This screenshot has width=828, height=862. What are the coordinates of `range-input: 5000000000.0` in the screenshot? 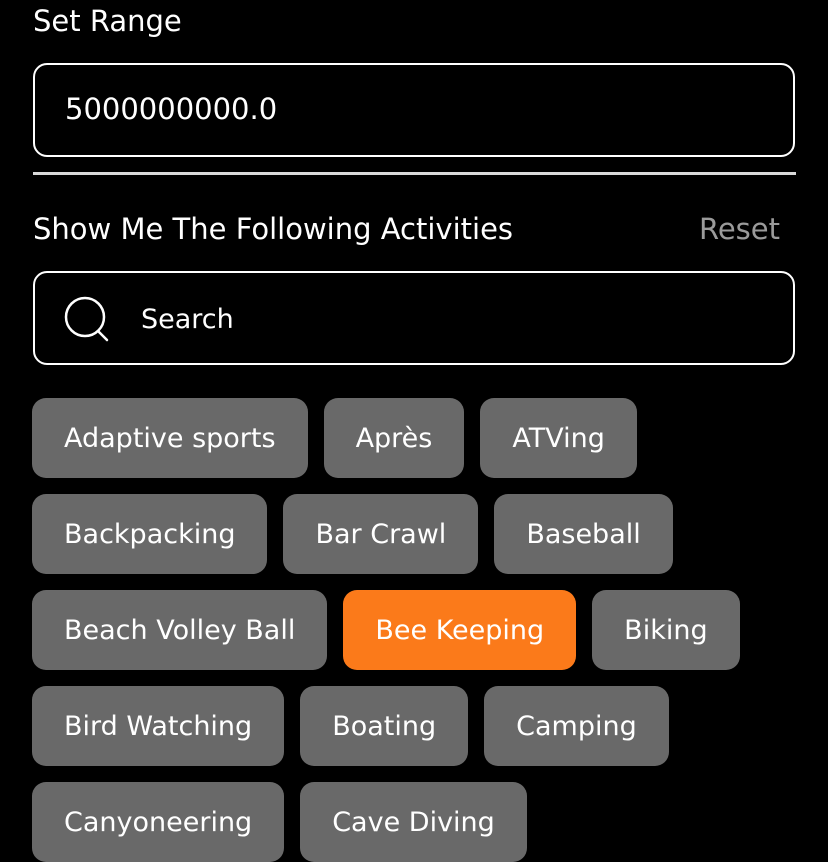 It's located at (414, 110).